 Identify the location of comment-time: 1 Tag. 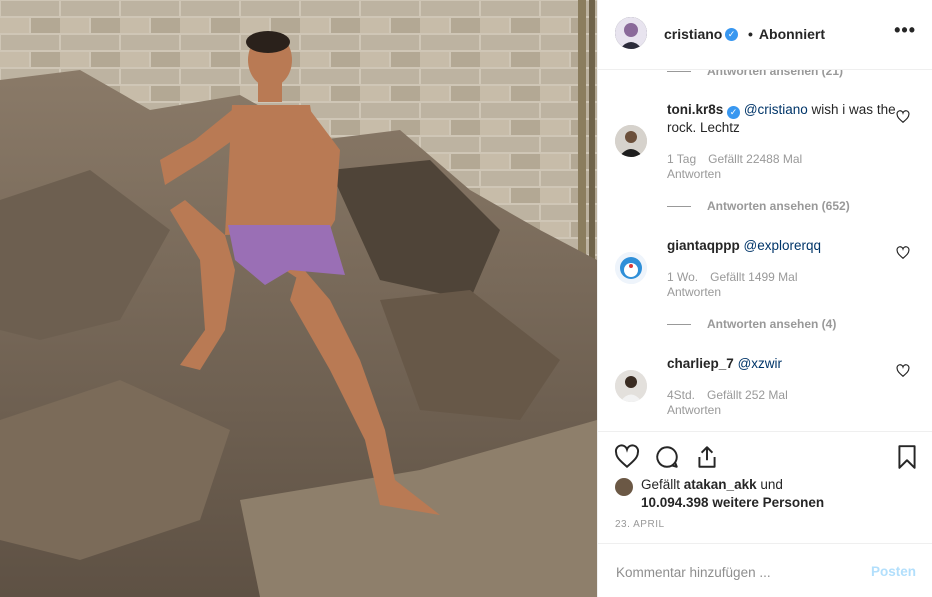
(681, 159).